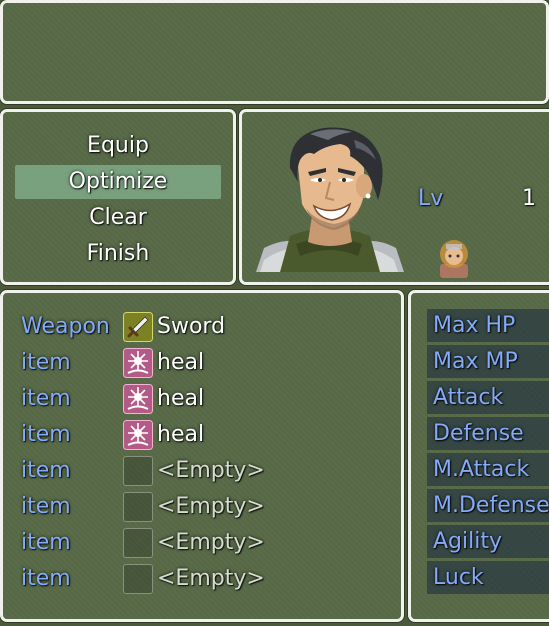 The image size is (549, 626). What do you see at coordinates (458, 577) in the screenshot?
I see `param-label: Luck` at bounding box center [458, 577].